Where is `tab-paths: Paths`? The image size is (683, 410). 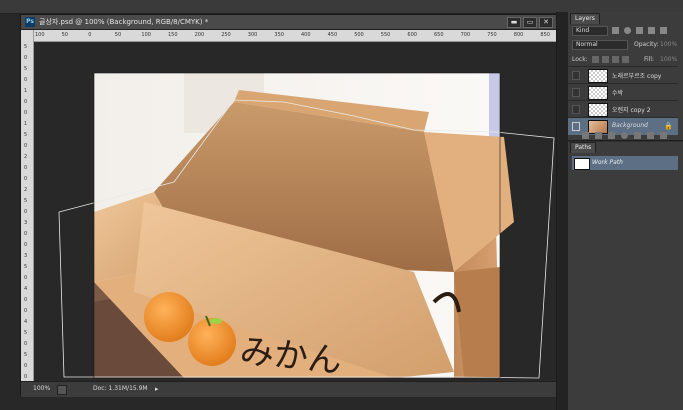 tab-paths: Paths is located at coordinates (583, 147).